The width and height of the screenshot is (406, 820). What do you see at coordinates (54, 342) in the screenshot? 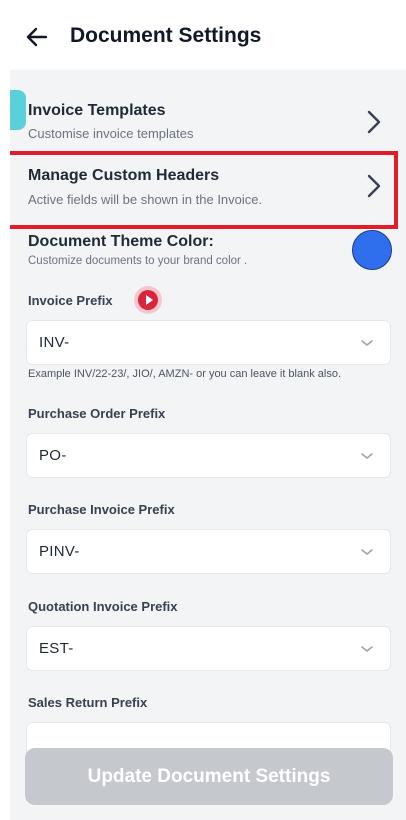
I see `invoice-prefix-value: INV-` at bounding box center [54, 342].